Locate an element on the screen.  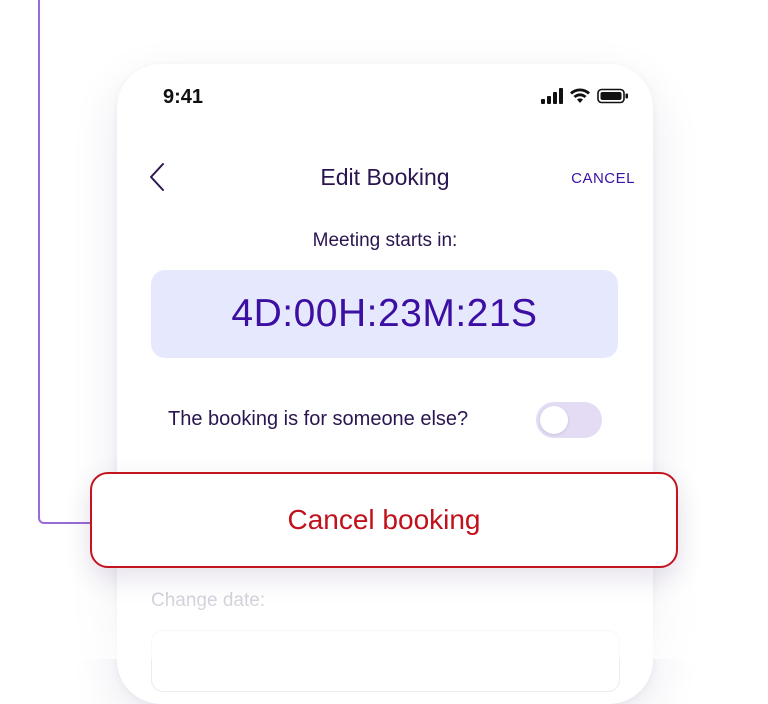
booking-for-other-label: The booking is for someone else? is located at coordinates (318, 419).